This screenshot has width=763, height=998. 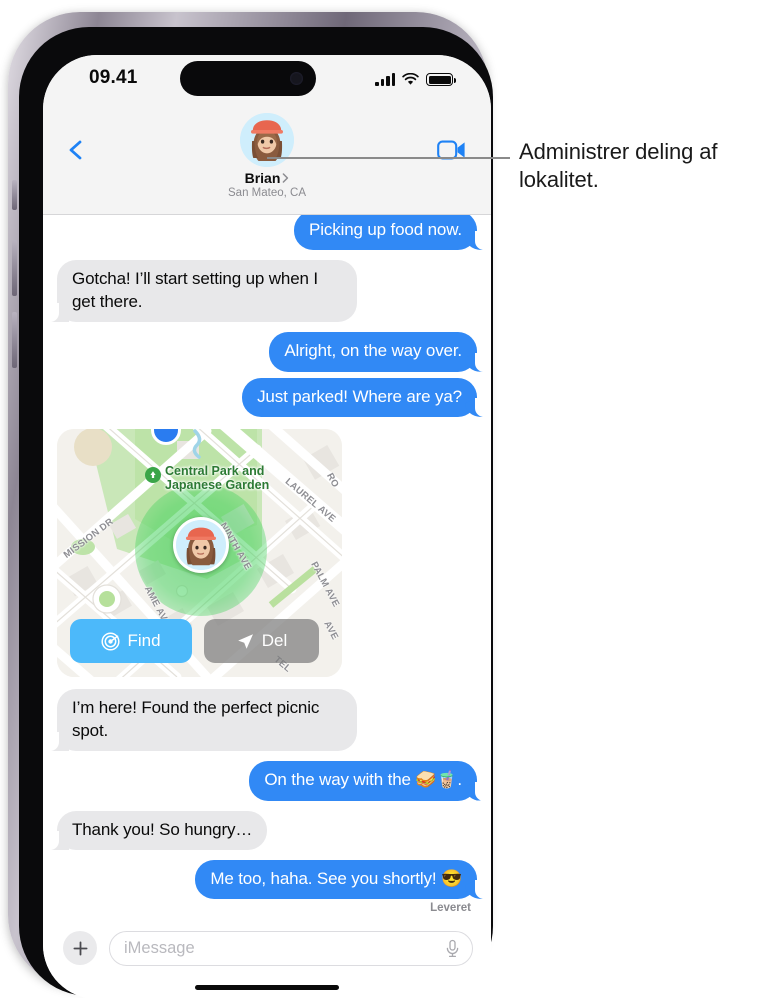 I want to click on share-location-button: Del, so click(x=261, y=641).